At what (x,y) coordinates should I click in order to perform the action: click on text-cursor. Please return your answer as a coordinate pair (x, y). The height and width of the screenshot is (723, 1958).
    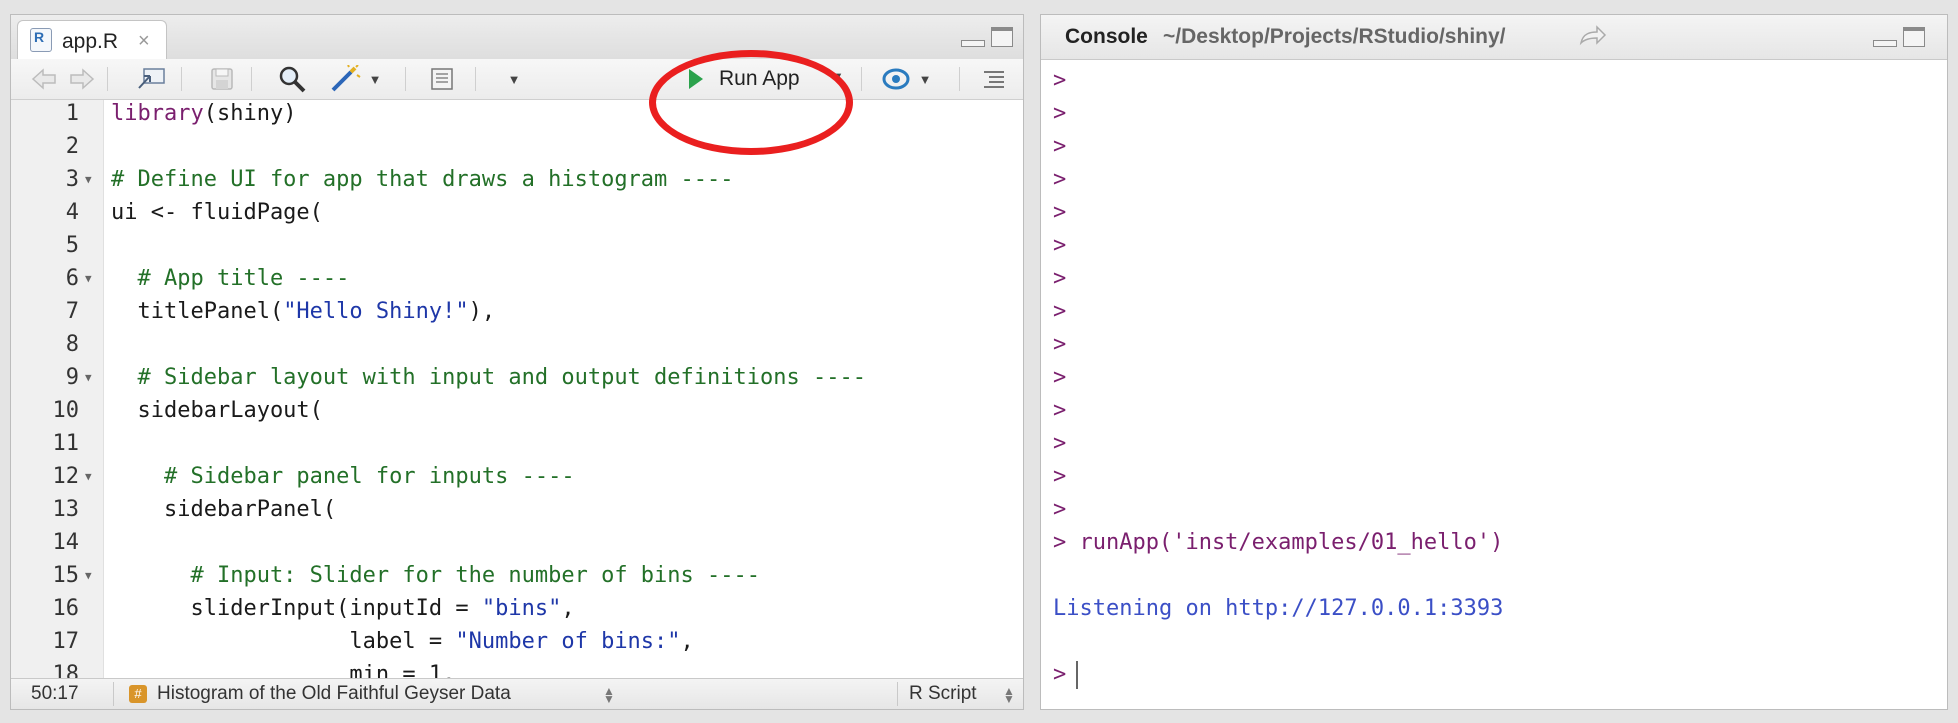
    Looking at the image, I should click on (1077, 675).